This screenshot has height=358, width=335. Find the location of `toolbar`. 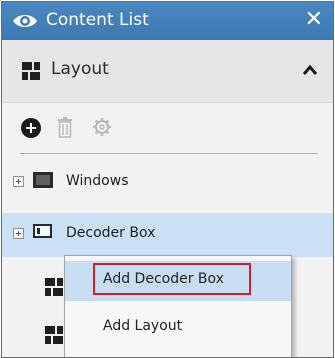

toolbar is located at coordinates (167, 127).